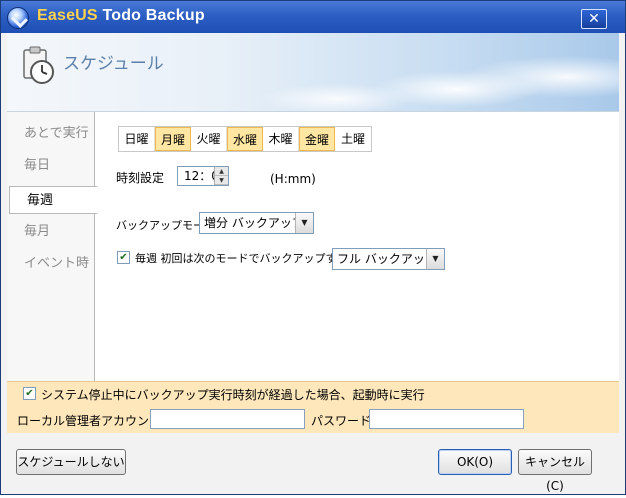 This screenshot has height=498, width=626. I want to click on run-missed-label: システム停止中にバックアップ実行時刻が経過した場合、起動時に実行, so click(233, 395).